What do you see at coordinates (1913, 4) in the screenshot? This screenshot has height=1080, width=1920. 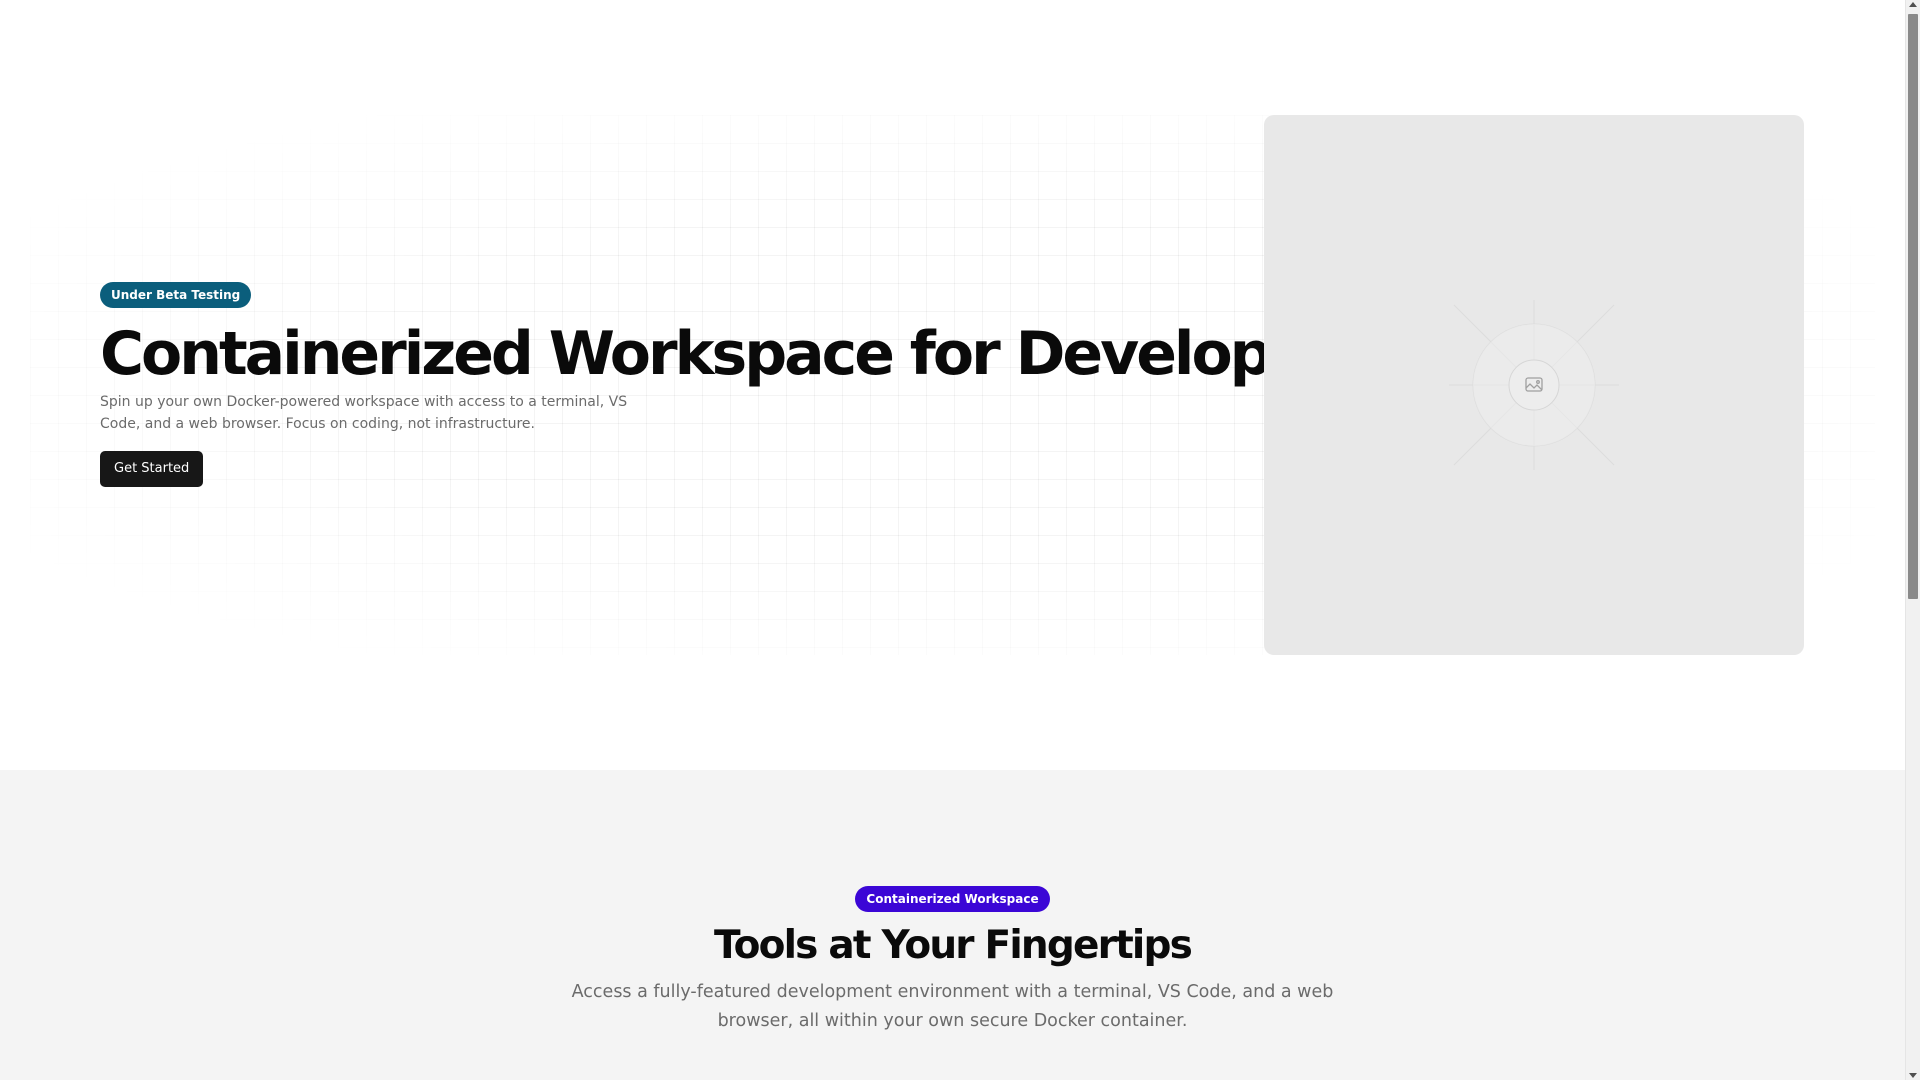 I see `scroll-up-icon` at bounding box center [1913, 4].